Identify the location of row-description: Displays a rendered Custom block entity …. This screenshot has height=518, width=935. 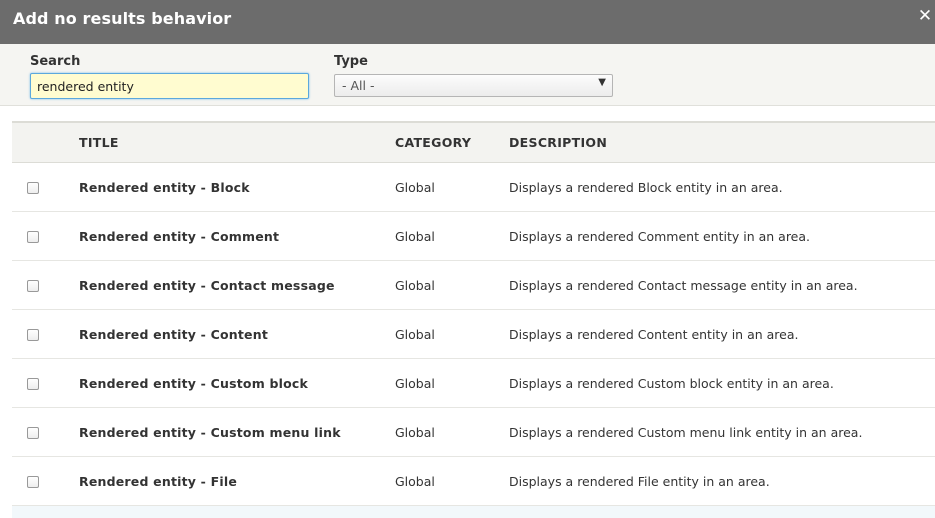
(671, 383).